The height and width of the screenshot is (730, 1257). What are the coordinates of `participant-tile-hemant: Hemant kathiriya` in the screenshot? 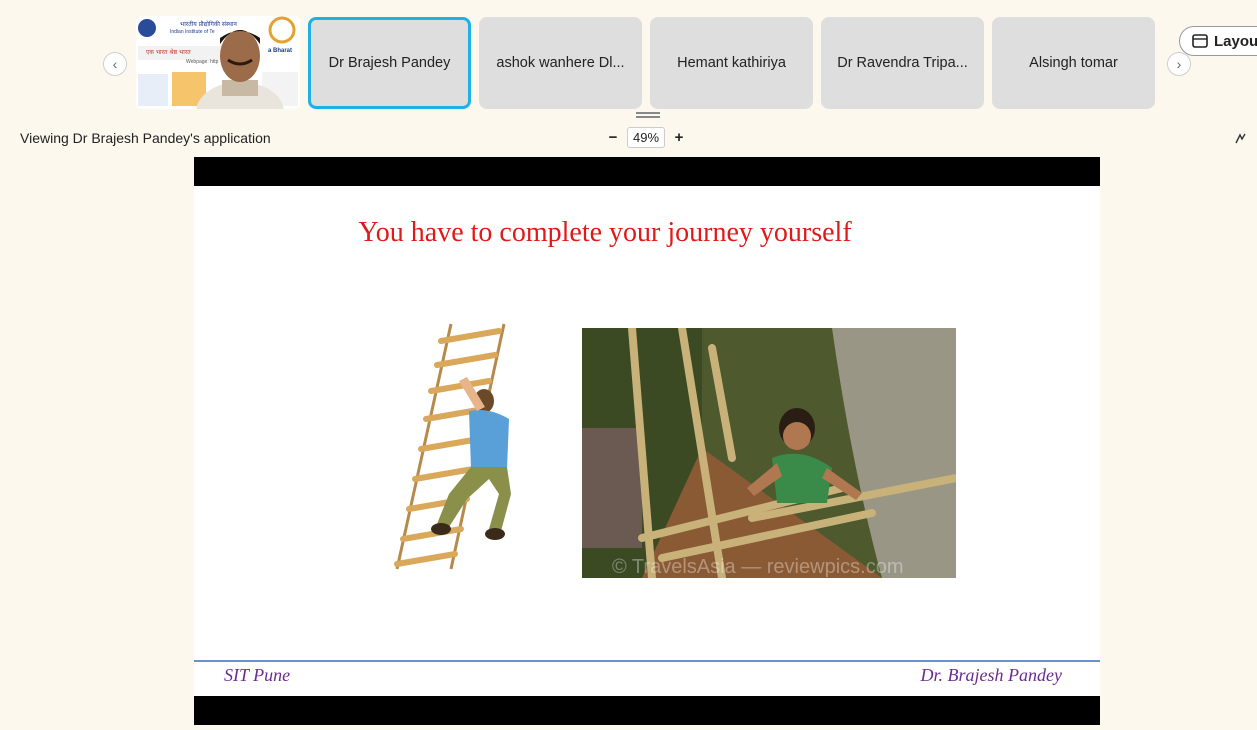 It's located at (731, 63).